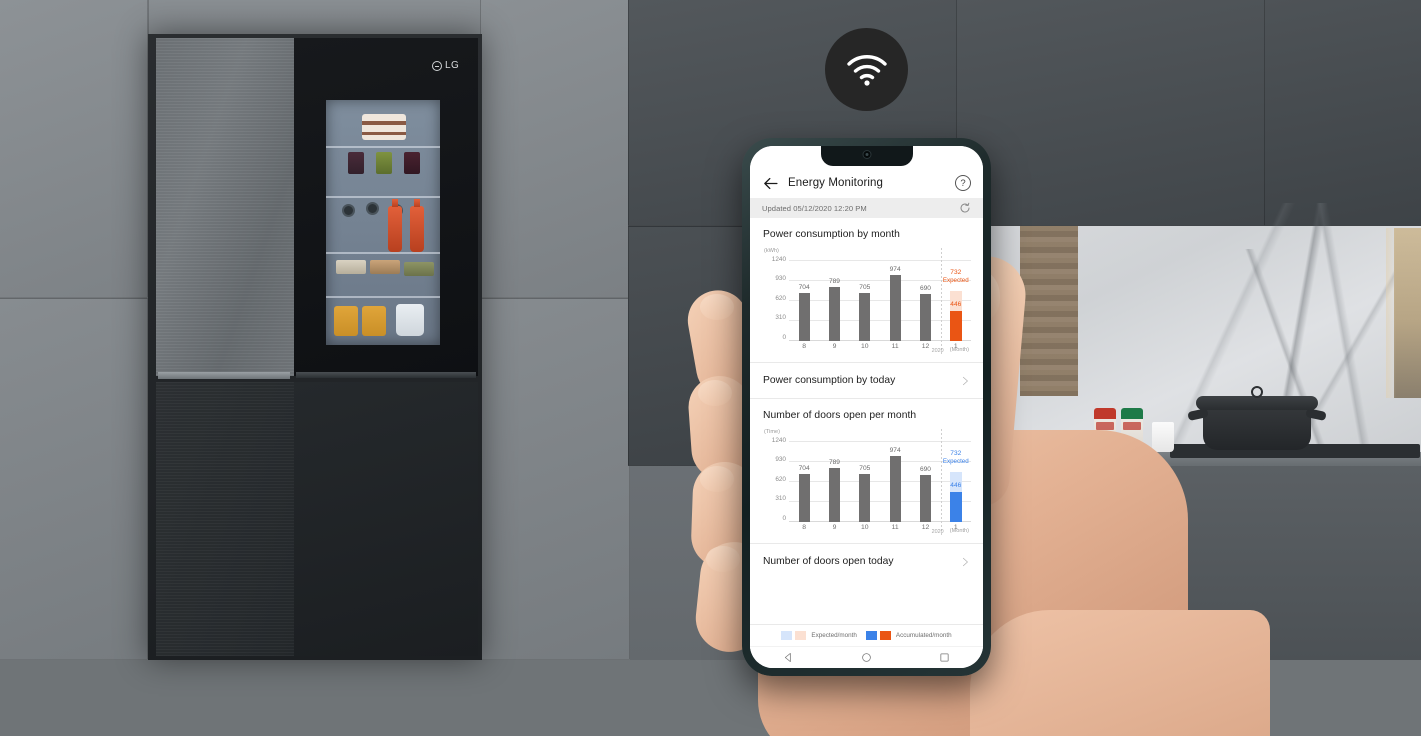 This screenshot has height=736, width=1421. I want to click on legend-item-expected: Expected/month, so click(819, 635).